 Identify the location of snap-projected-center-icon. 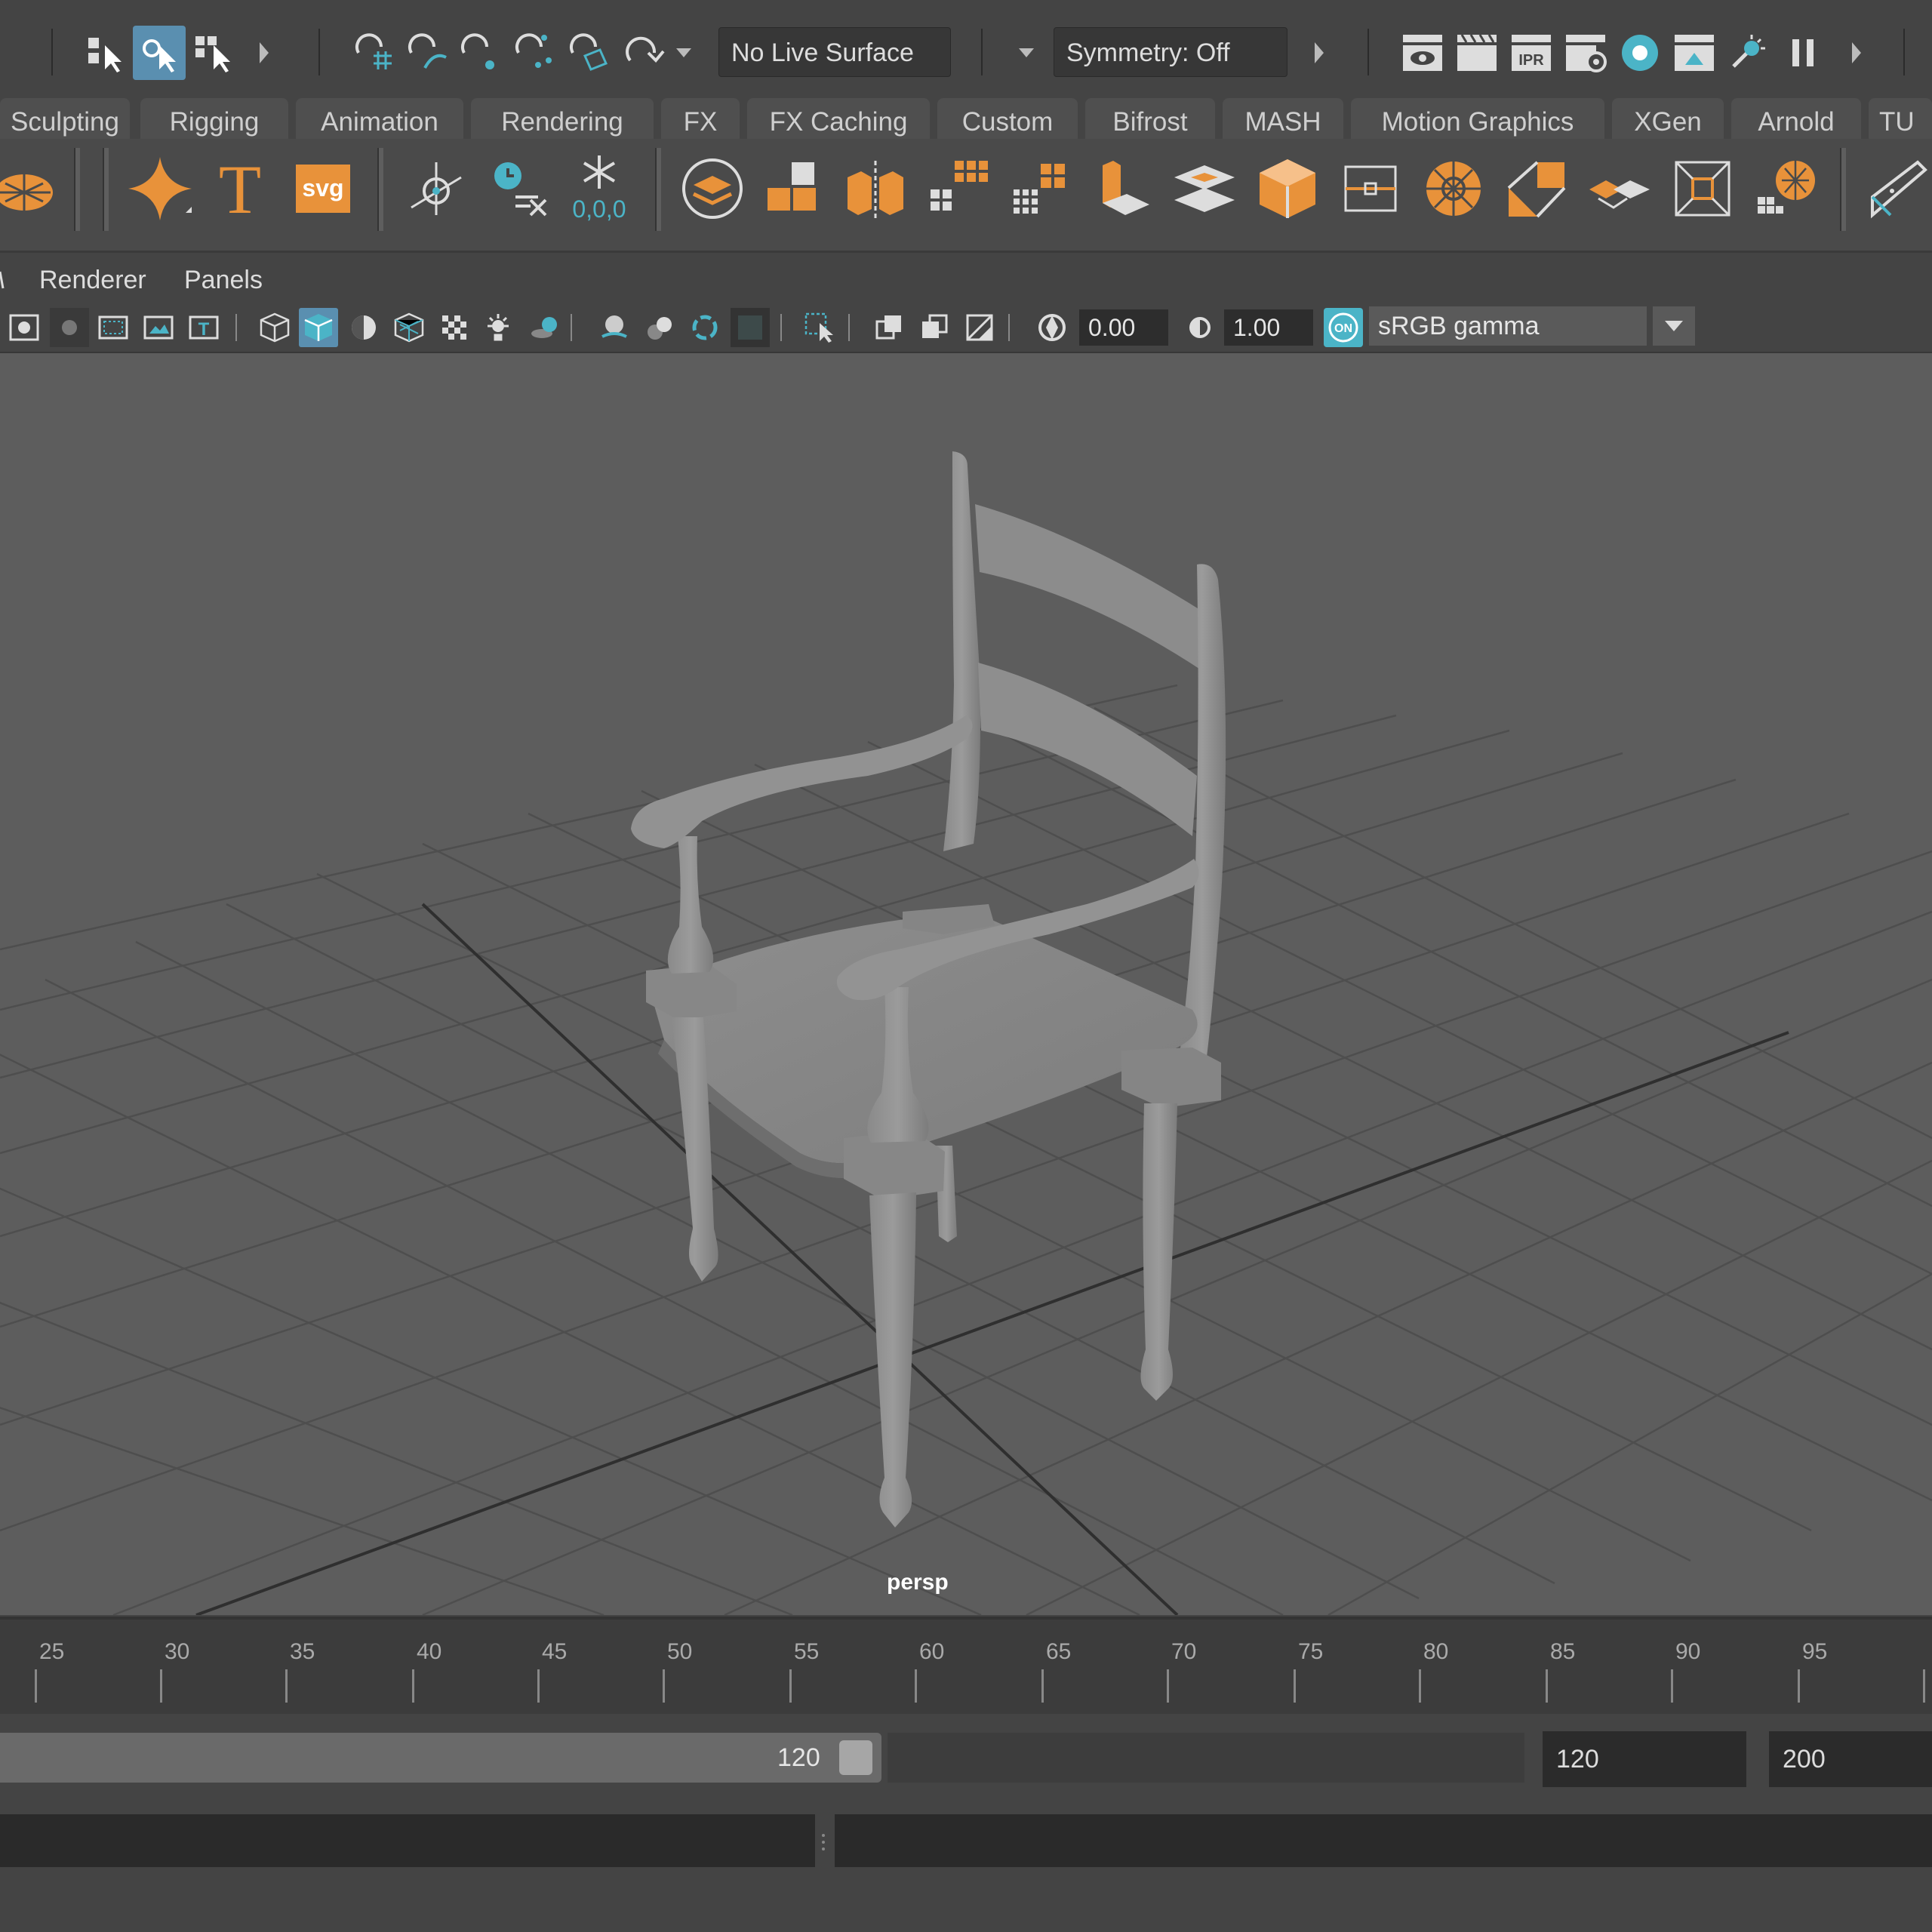
(643, 53).